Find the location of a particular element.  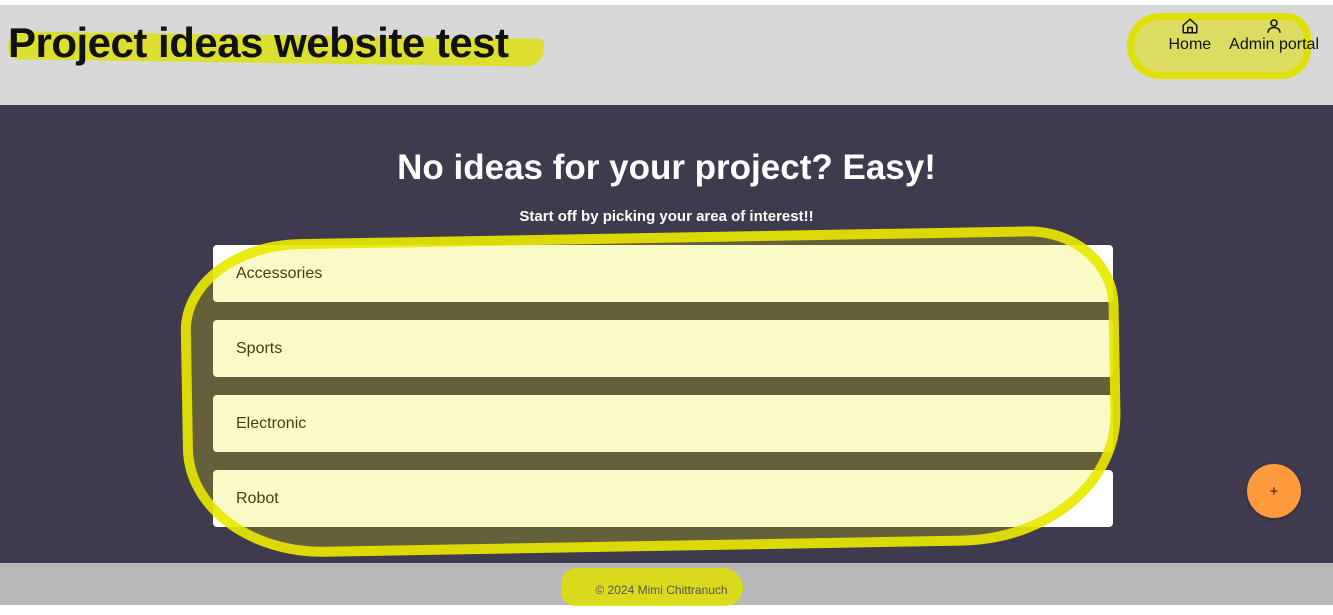

category-item-robot: Robot is located at coordinates (663, 498).